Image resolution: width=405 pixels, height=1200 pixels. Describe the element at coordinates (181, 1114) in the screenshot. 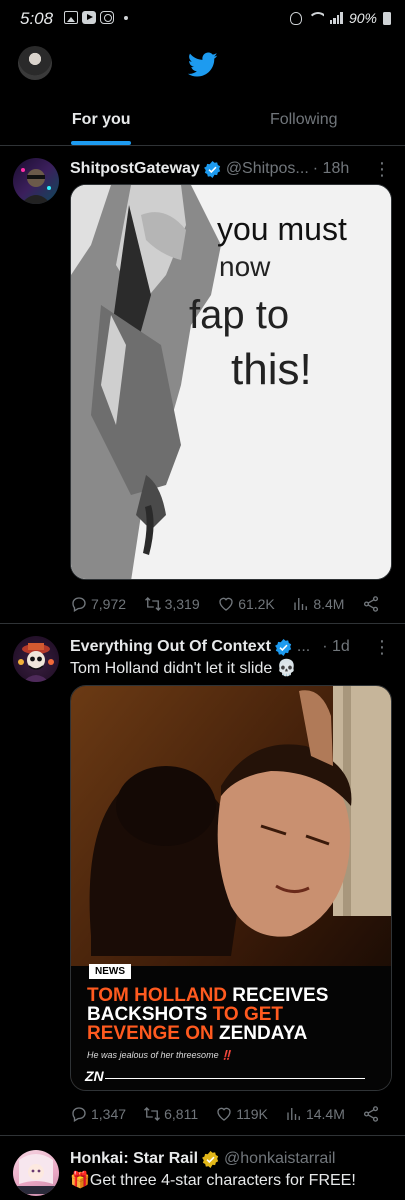

I see `repost-count: 6,811` at that location.